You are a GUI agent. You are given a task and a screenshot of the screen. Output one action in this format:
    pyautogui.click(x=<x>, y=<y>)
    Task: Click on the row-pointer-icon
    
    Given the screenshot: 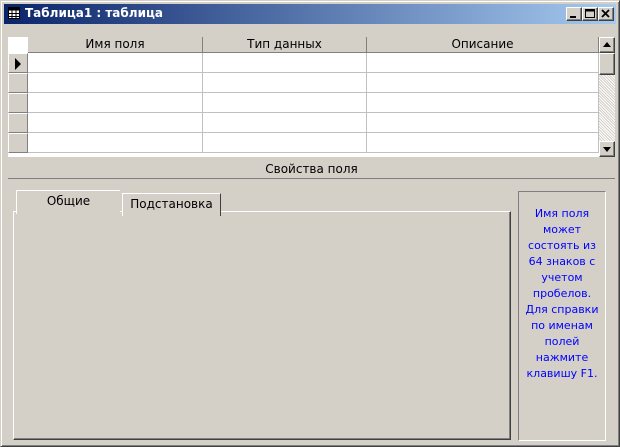 What is the action you would take?
    pyautogui.click(x=18, y=64)
    